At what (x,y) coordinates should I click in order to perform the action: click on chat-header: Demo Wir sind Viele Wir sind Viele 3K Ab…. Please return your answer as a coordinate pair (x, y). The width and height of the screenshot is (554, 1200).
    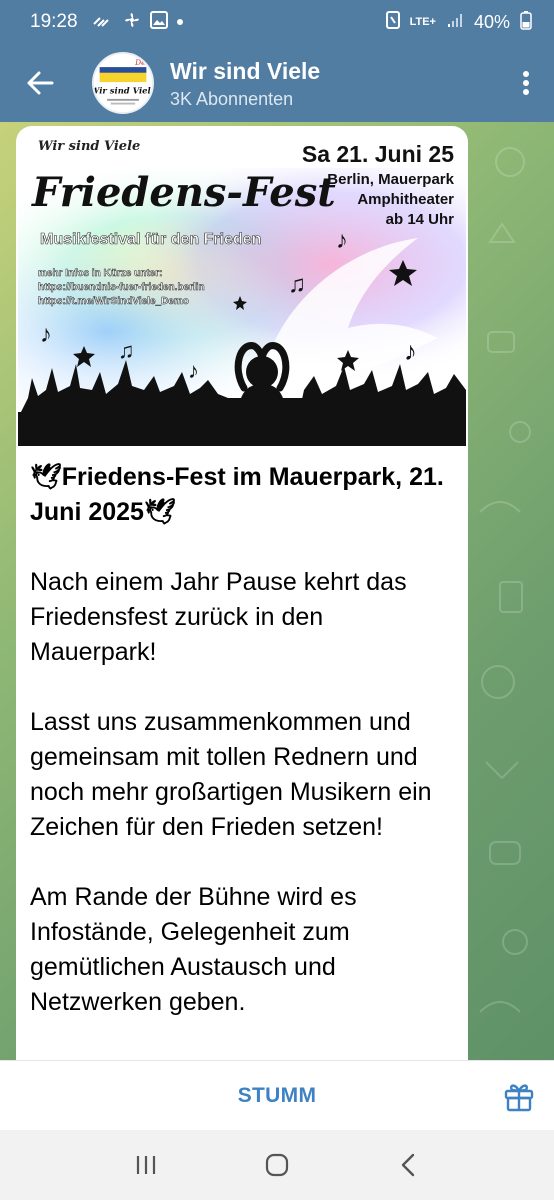
    Looking at the image, I should click on (277, 83).